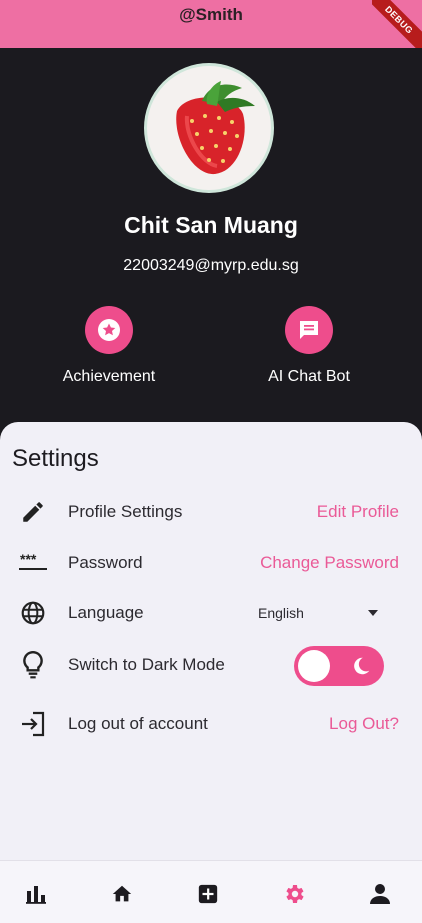 The height and width of the screenshot is (923, 422). I want to click on bottom-nav, so click(211, 891).